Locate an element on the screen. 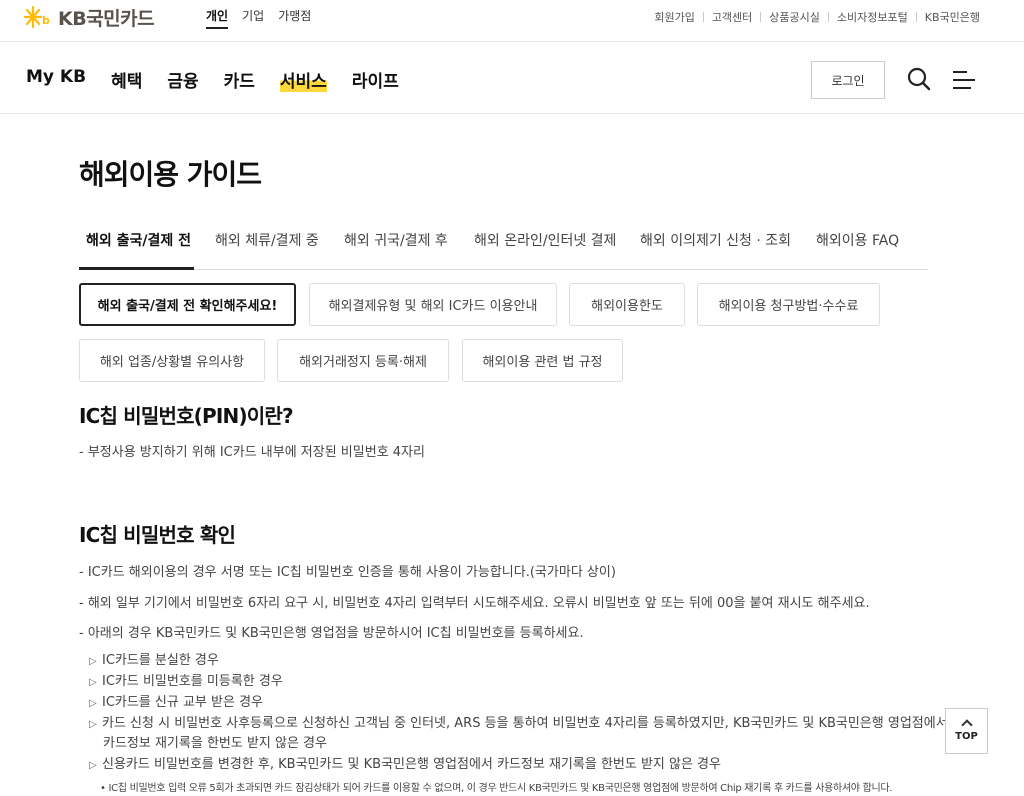  svg-text: b is located at coordinates (46, 20).